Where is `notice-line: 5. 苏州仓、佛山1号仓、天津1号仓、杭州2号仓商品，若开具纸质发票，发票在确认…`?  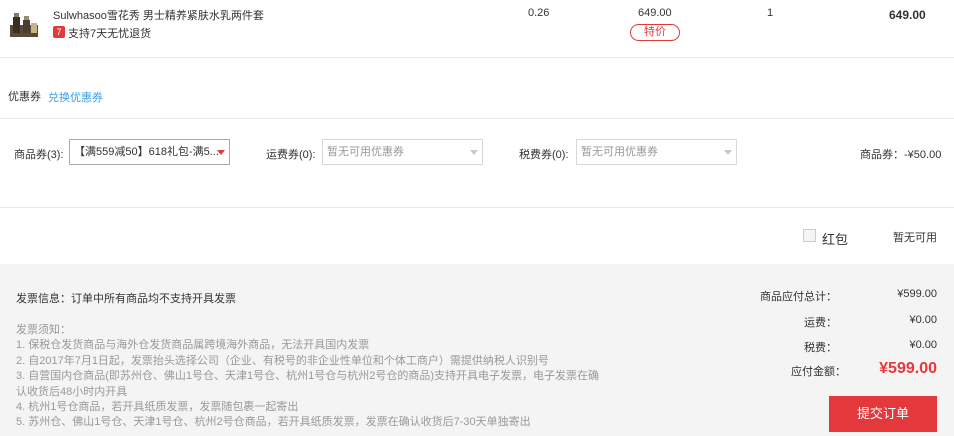 notice-line: 5. 苏州仓、佛山1号仓、天津1号仓、杭州2号仓商品，若开具纸质发票，发票在确认… is located at coordinates (273, 422).